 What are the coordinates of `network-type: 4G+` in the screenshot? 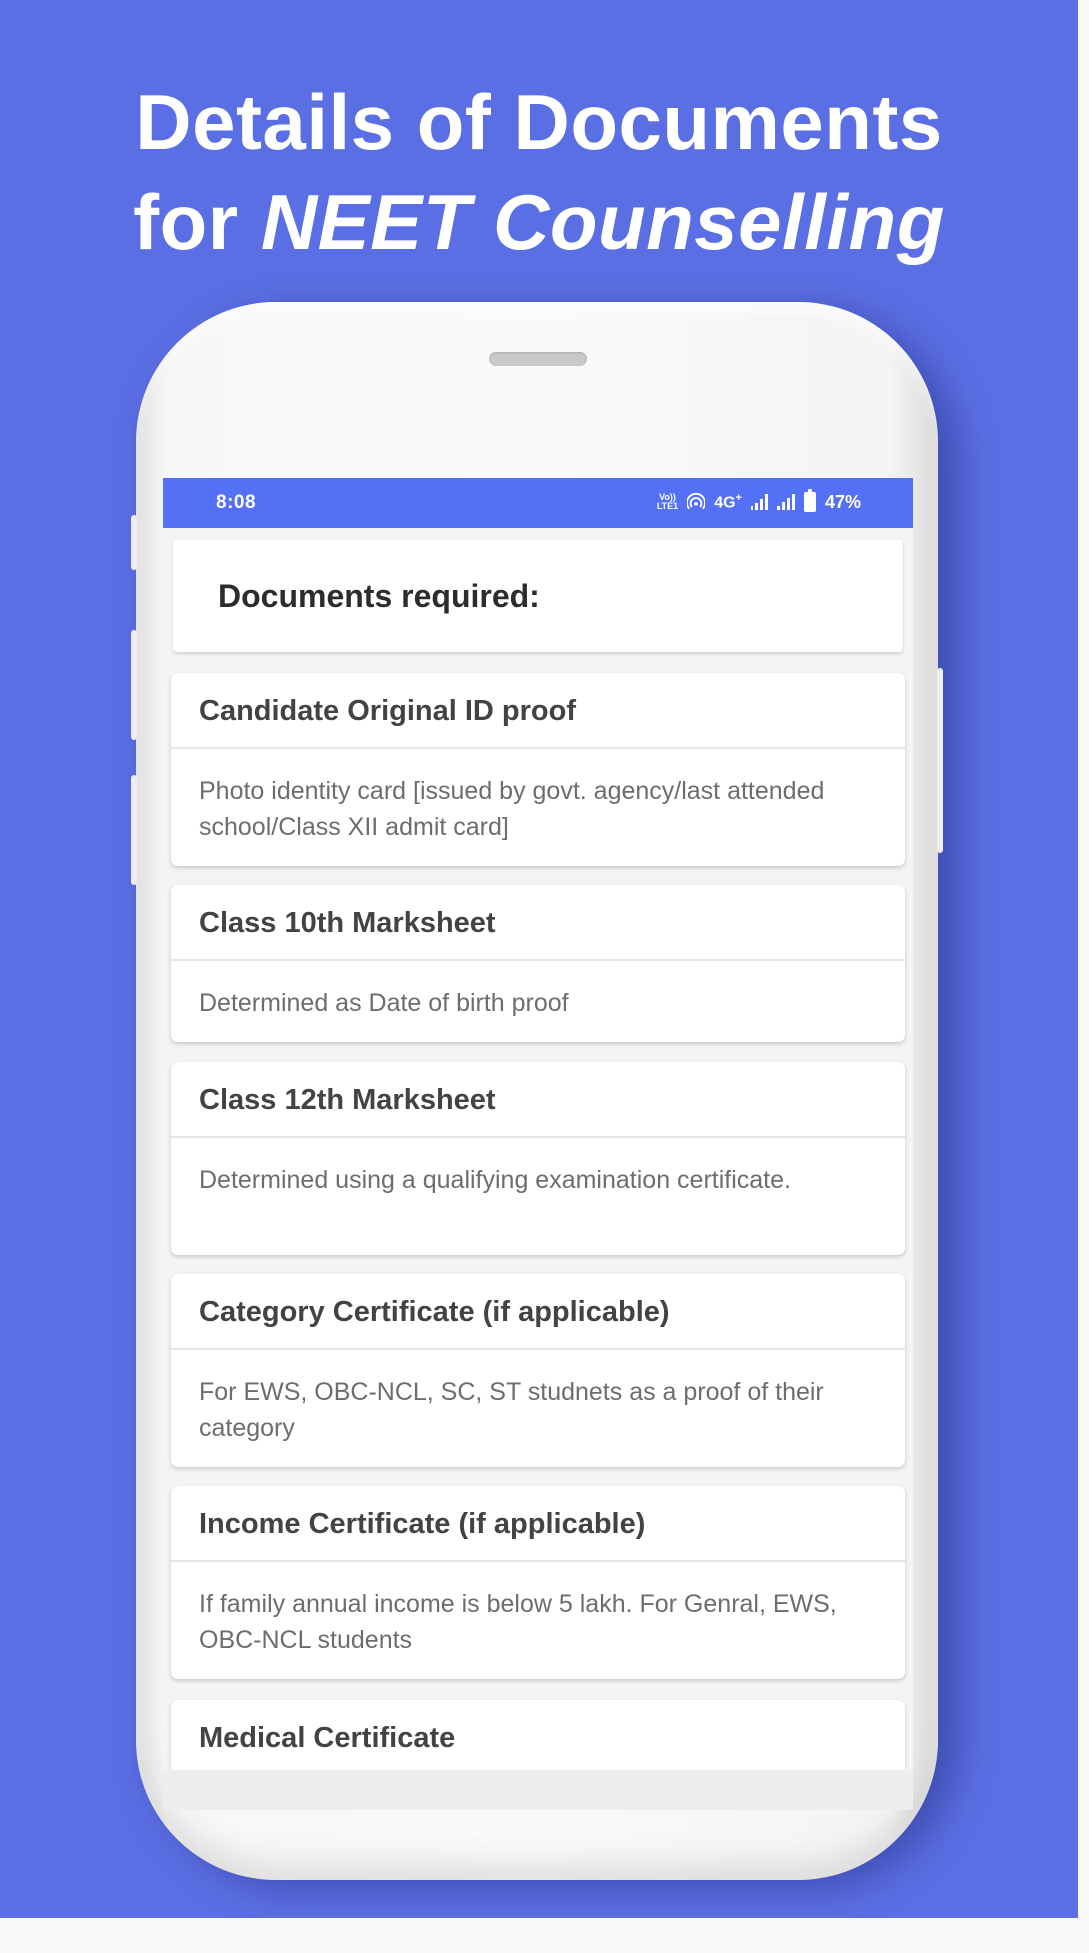 It's located at (728, 502).